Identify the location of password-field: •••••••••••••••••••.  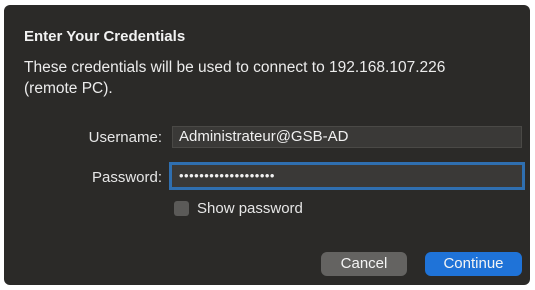
(347, 176).